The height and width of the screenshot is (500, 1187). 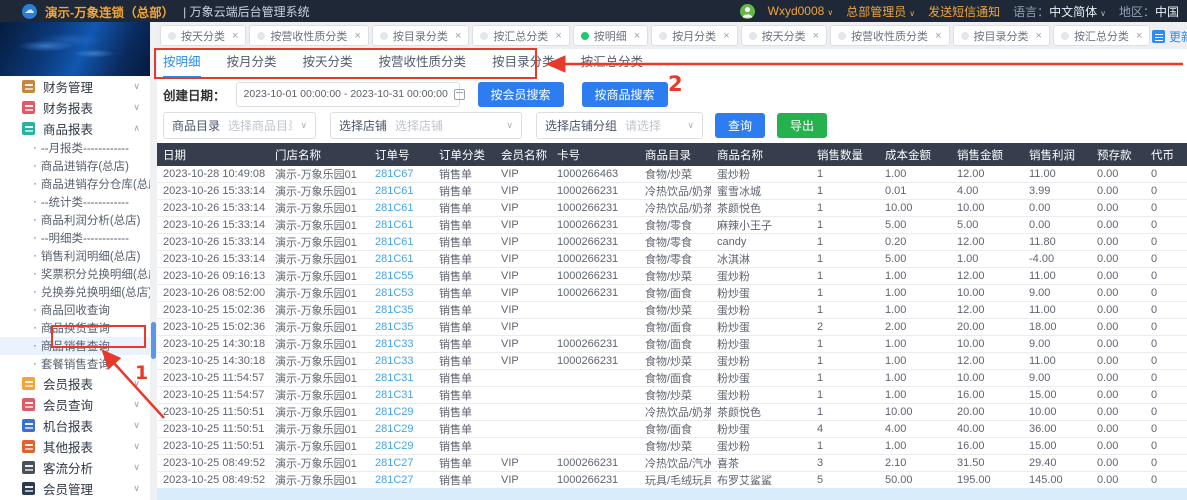 I want to click on sidebar-scrollbar, so click(x=153, y=261).